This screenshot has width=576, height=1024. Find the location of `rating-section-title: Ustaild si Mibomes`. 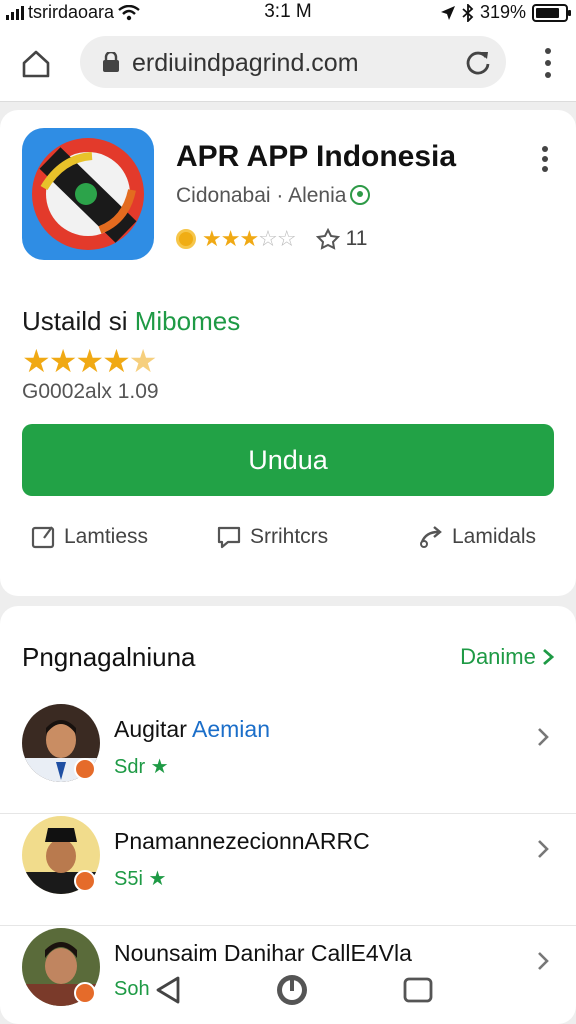

rating-section-title: Ustaild si Mibomes is located at coordinates (131, 321).